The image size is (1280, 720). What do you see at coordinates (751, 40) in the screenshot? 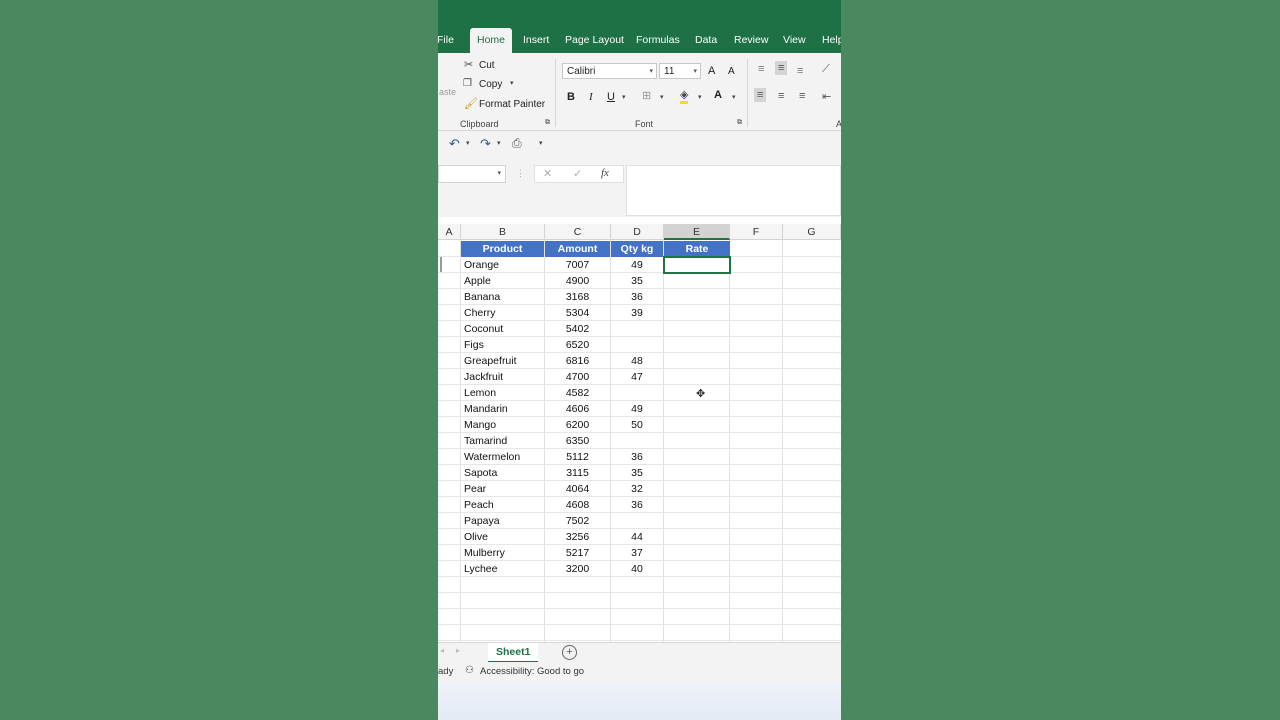
I see `tab-review: Review` at bounding box center [751, 40].